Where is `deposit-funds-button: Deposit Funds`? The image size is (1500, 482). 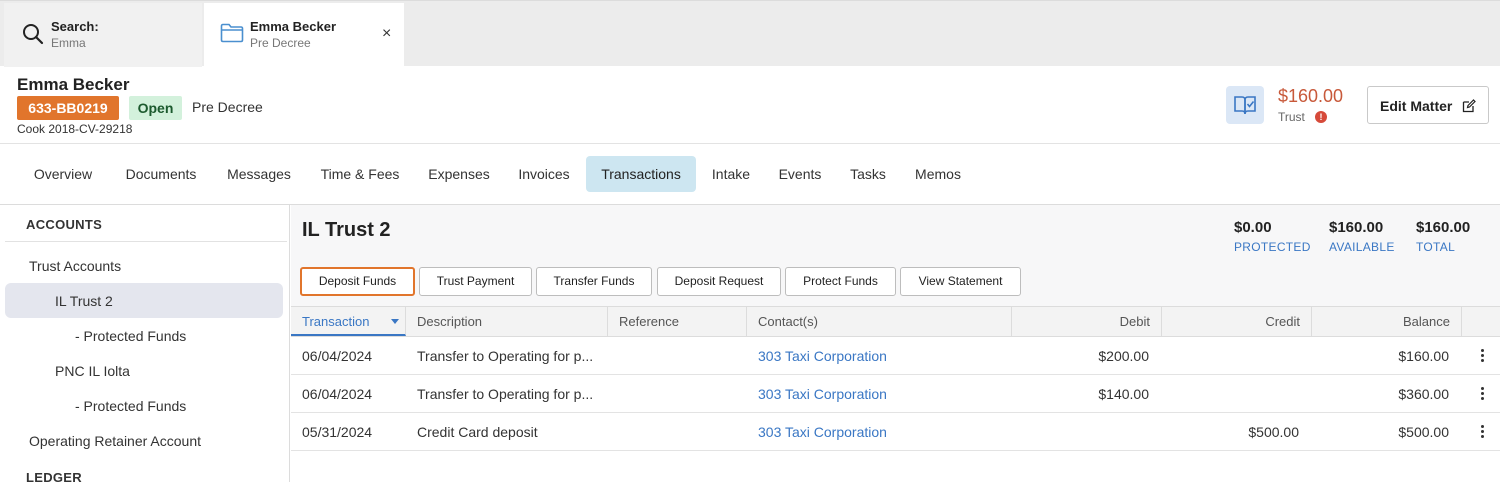
deposit-funds-button: Deposit Funds is located at coordinates (357, 281).